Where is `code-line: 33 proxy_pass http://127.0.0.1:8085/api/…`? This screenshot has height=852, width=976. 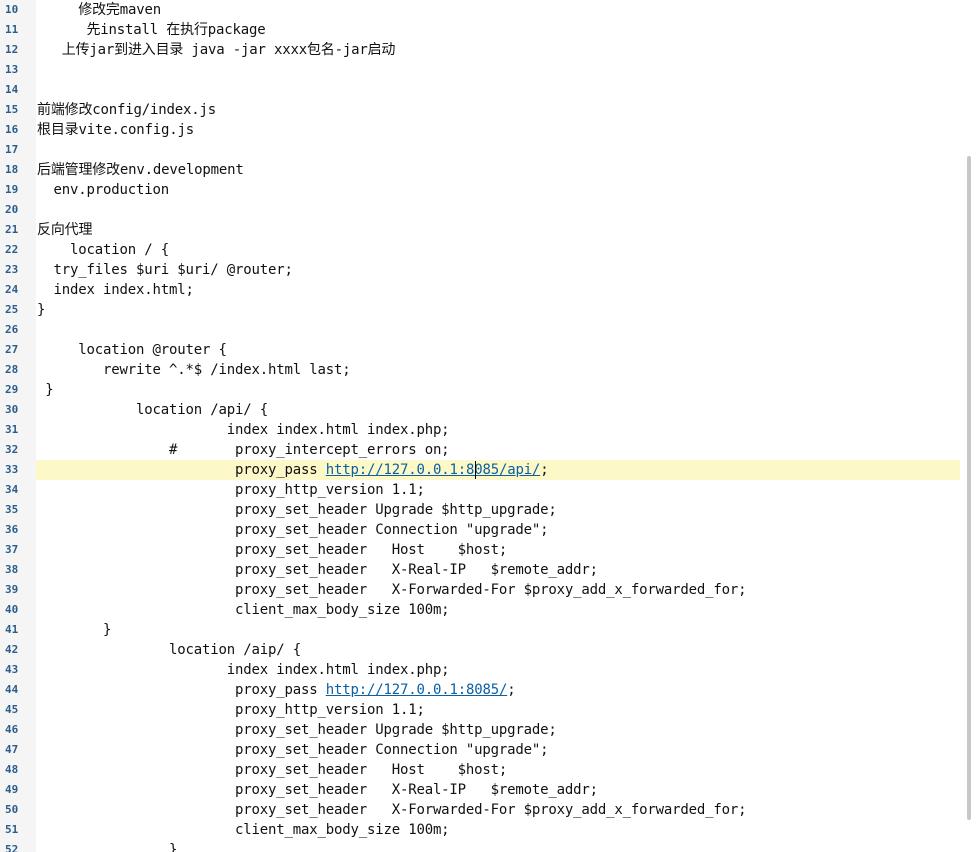 code-line: 33 proxy_pass http://127.0.0.1:8085/api/… is located at coordinates (480, 470).